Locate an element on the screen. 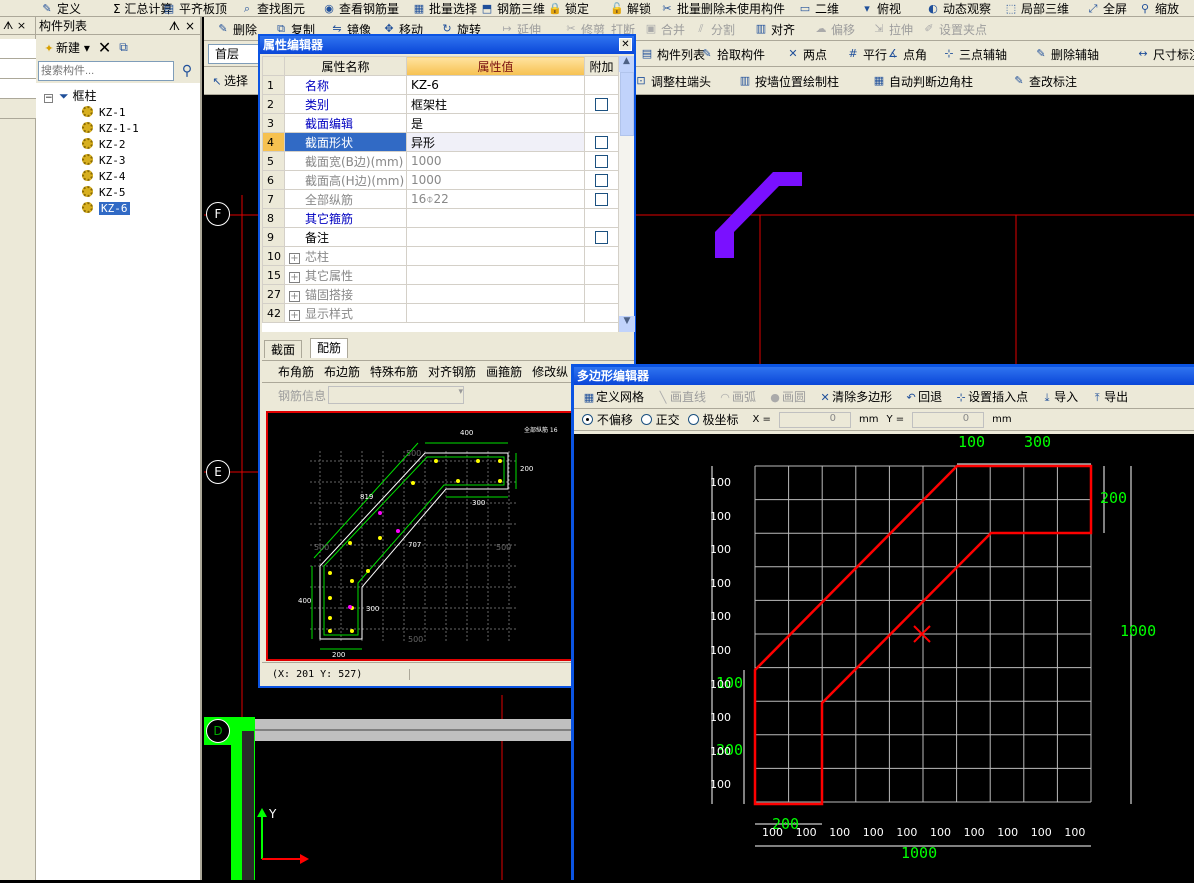  main-toolbar-item-8: 🔓 解锁 is located at coordinates (630, 8).